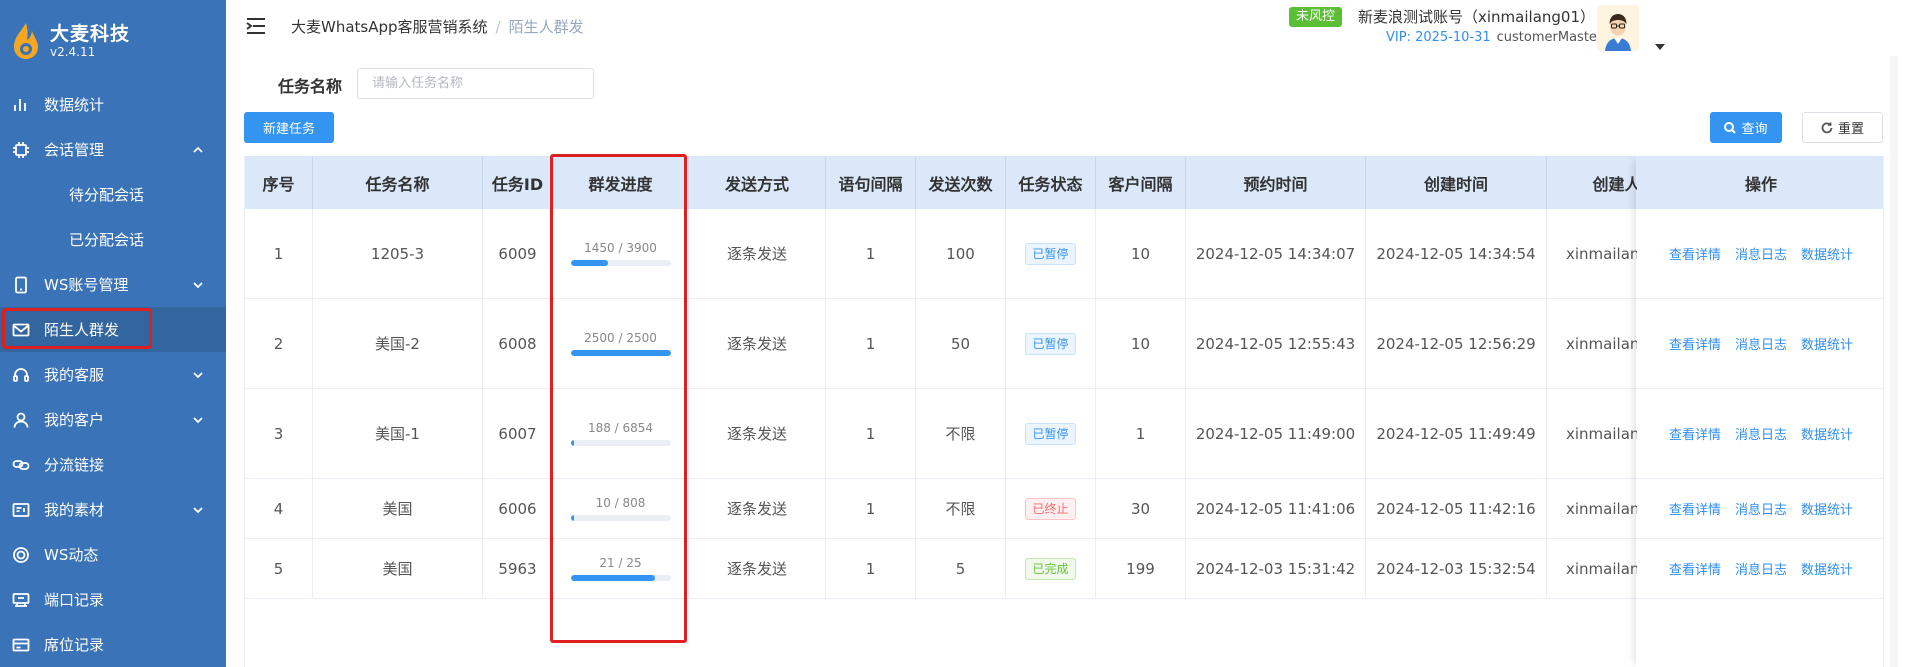 The height and width of the screenshot is (667, 1905). What do you see at coordinates (1494, 37) in the screenshot?
I see `account-vip-line: VIP: 2025-10-31 customerMaster` at bounding box center [1494, 37].